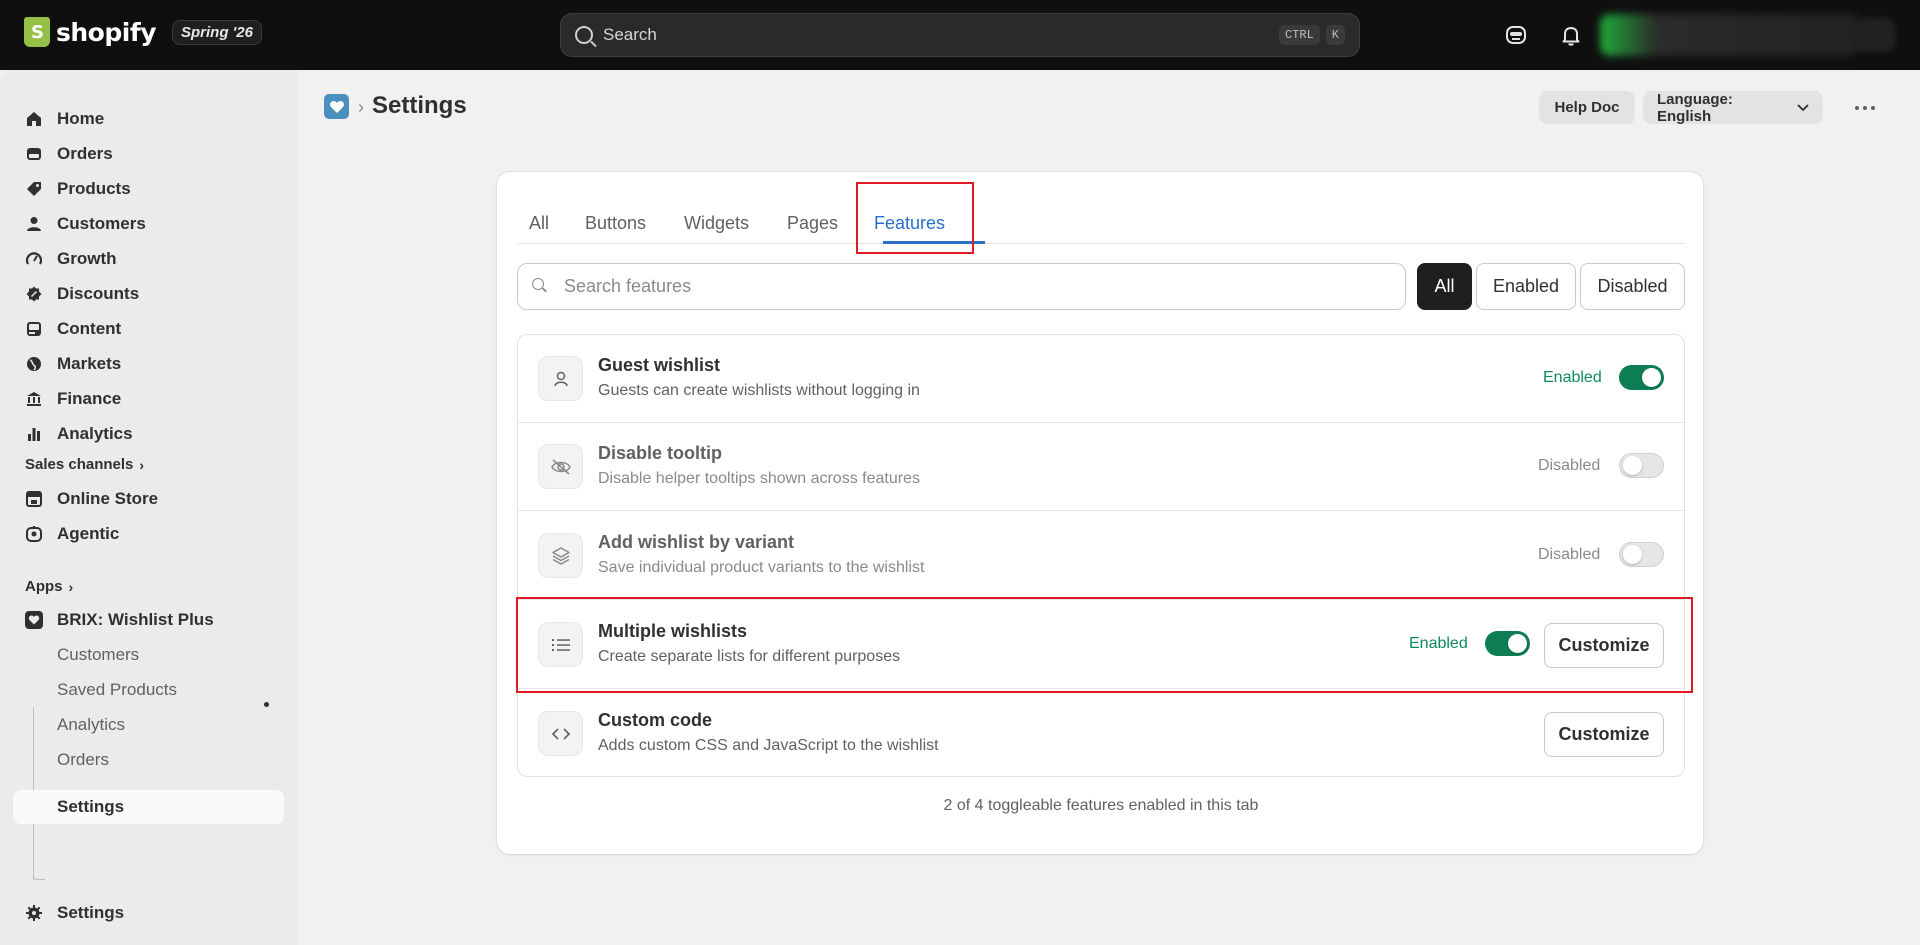 The height and width of the screenshot is (945, 1920). What do you see at coordinates (1444, 286) in the screenshot?
I see `filter-all-button: All` at bounding box center [1444, 286].